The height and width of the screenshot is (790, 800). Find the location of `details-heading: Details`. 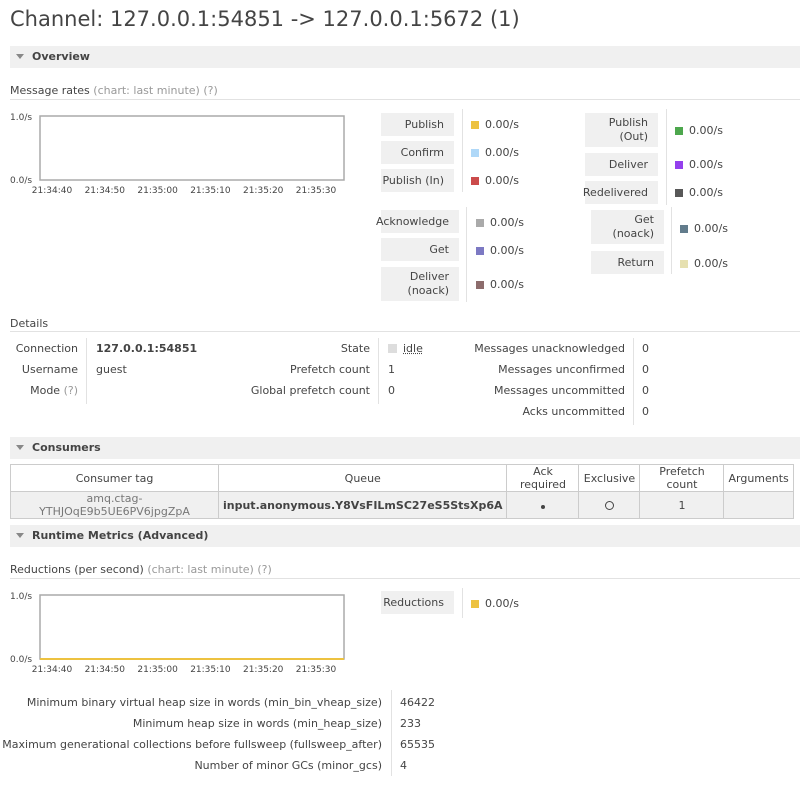

details-heading: Details is located at coordinates (29, 323).